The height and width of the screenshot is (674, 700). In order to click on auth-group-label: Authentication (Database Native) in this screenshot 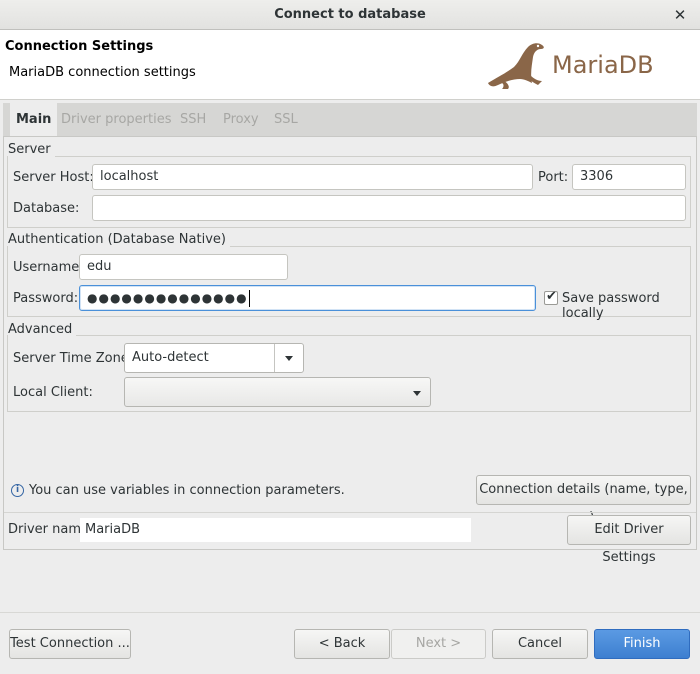, I will do `click(119, 239)`.